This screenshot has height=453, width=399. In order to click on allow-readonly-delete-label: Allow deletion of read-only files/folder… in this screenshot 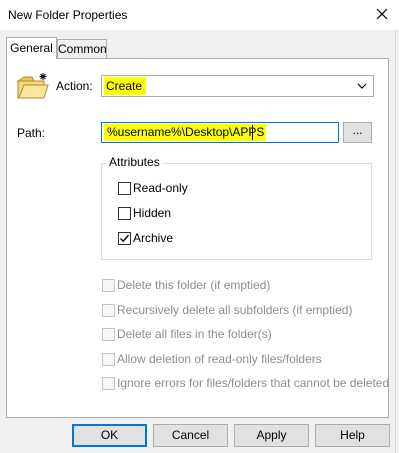, I will do `click(219, 359)`.